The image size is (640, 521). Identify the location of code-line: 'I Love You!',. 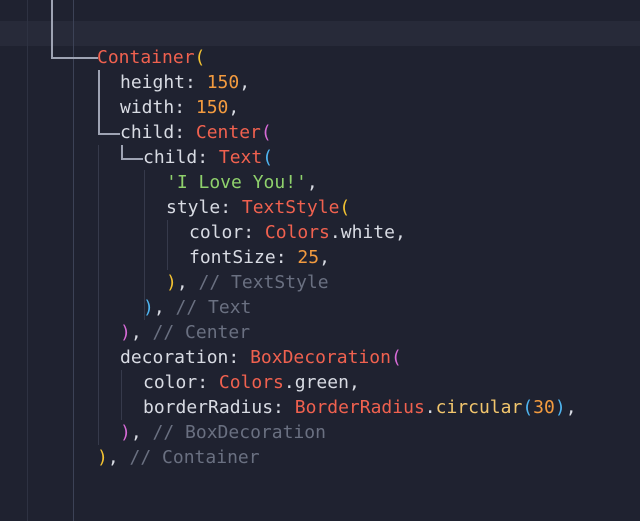
(242, 182).